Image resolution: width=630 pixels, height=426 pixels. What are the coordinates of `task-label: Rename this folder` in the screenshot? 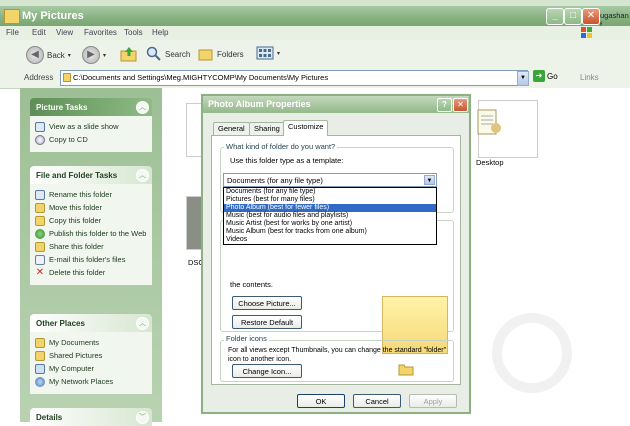 It's located at (80, 194).